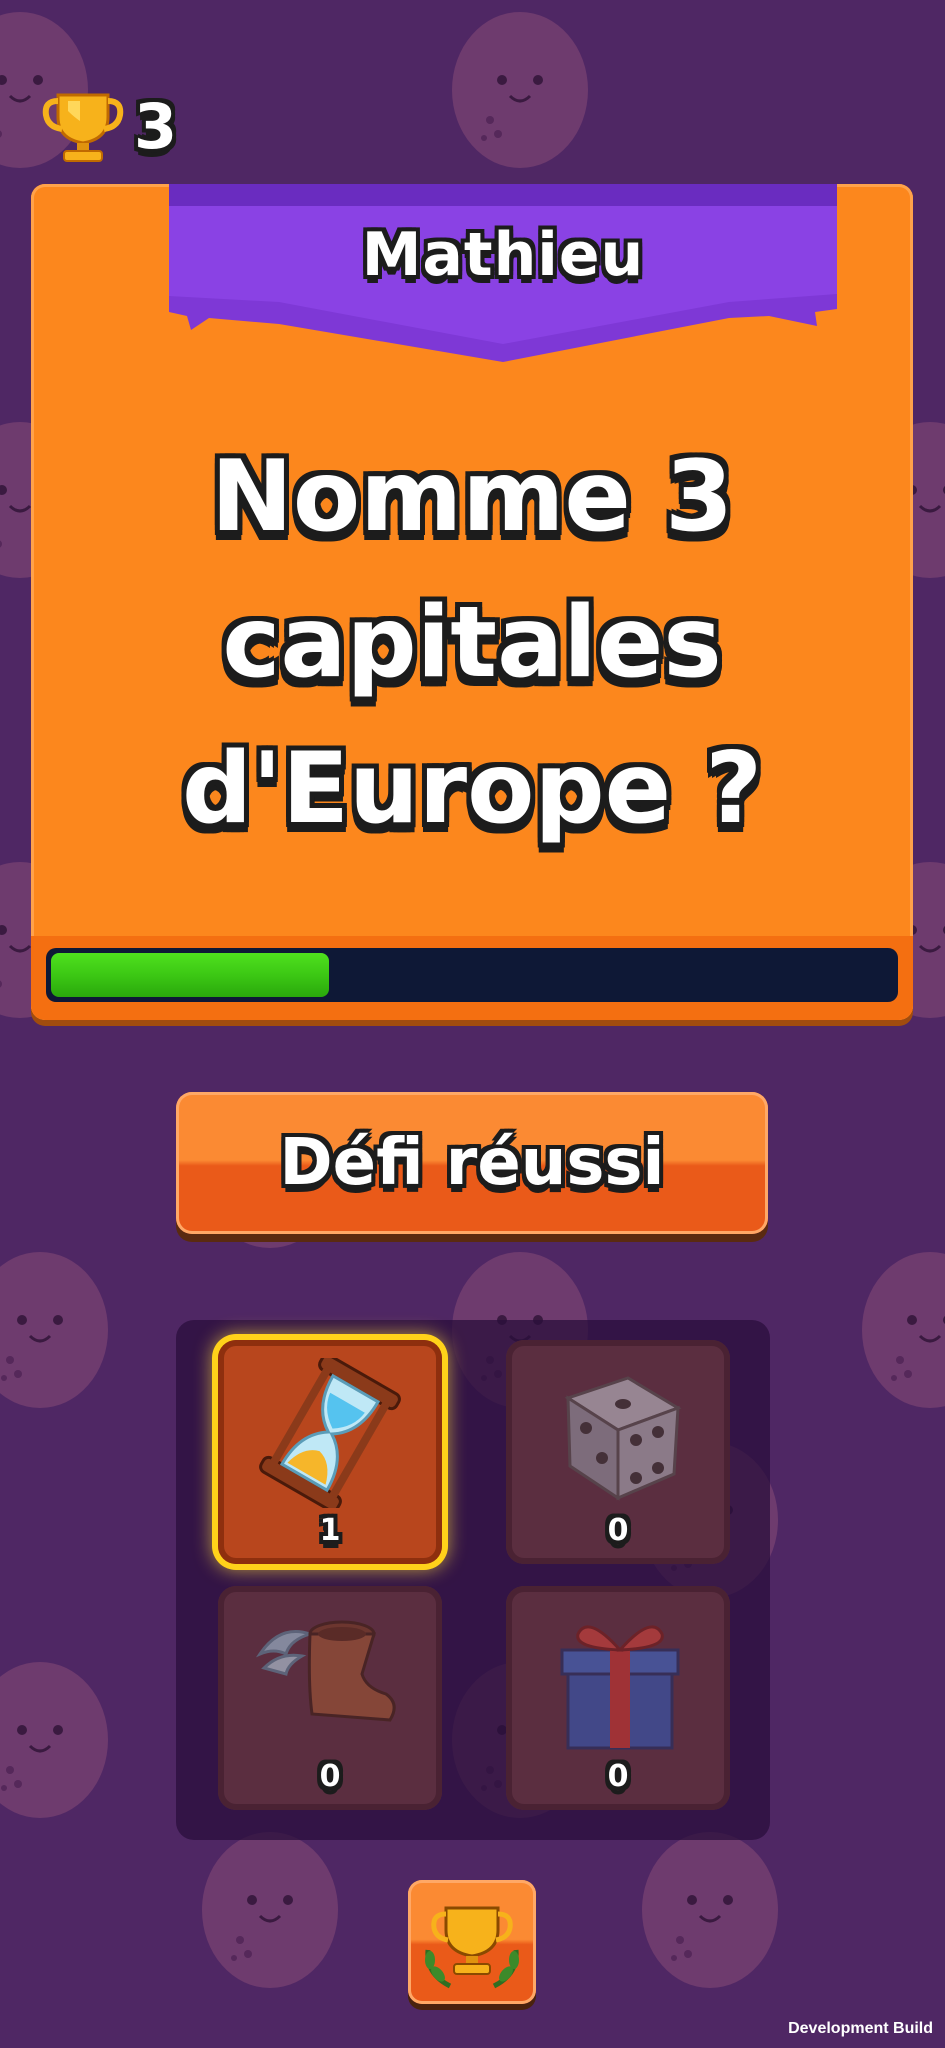  I want to click on powerup-gift: 0, so click(618, 1698).